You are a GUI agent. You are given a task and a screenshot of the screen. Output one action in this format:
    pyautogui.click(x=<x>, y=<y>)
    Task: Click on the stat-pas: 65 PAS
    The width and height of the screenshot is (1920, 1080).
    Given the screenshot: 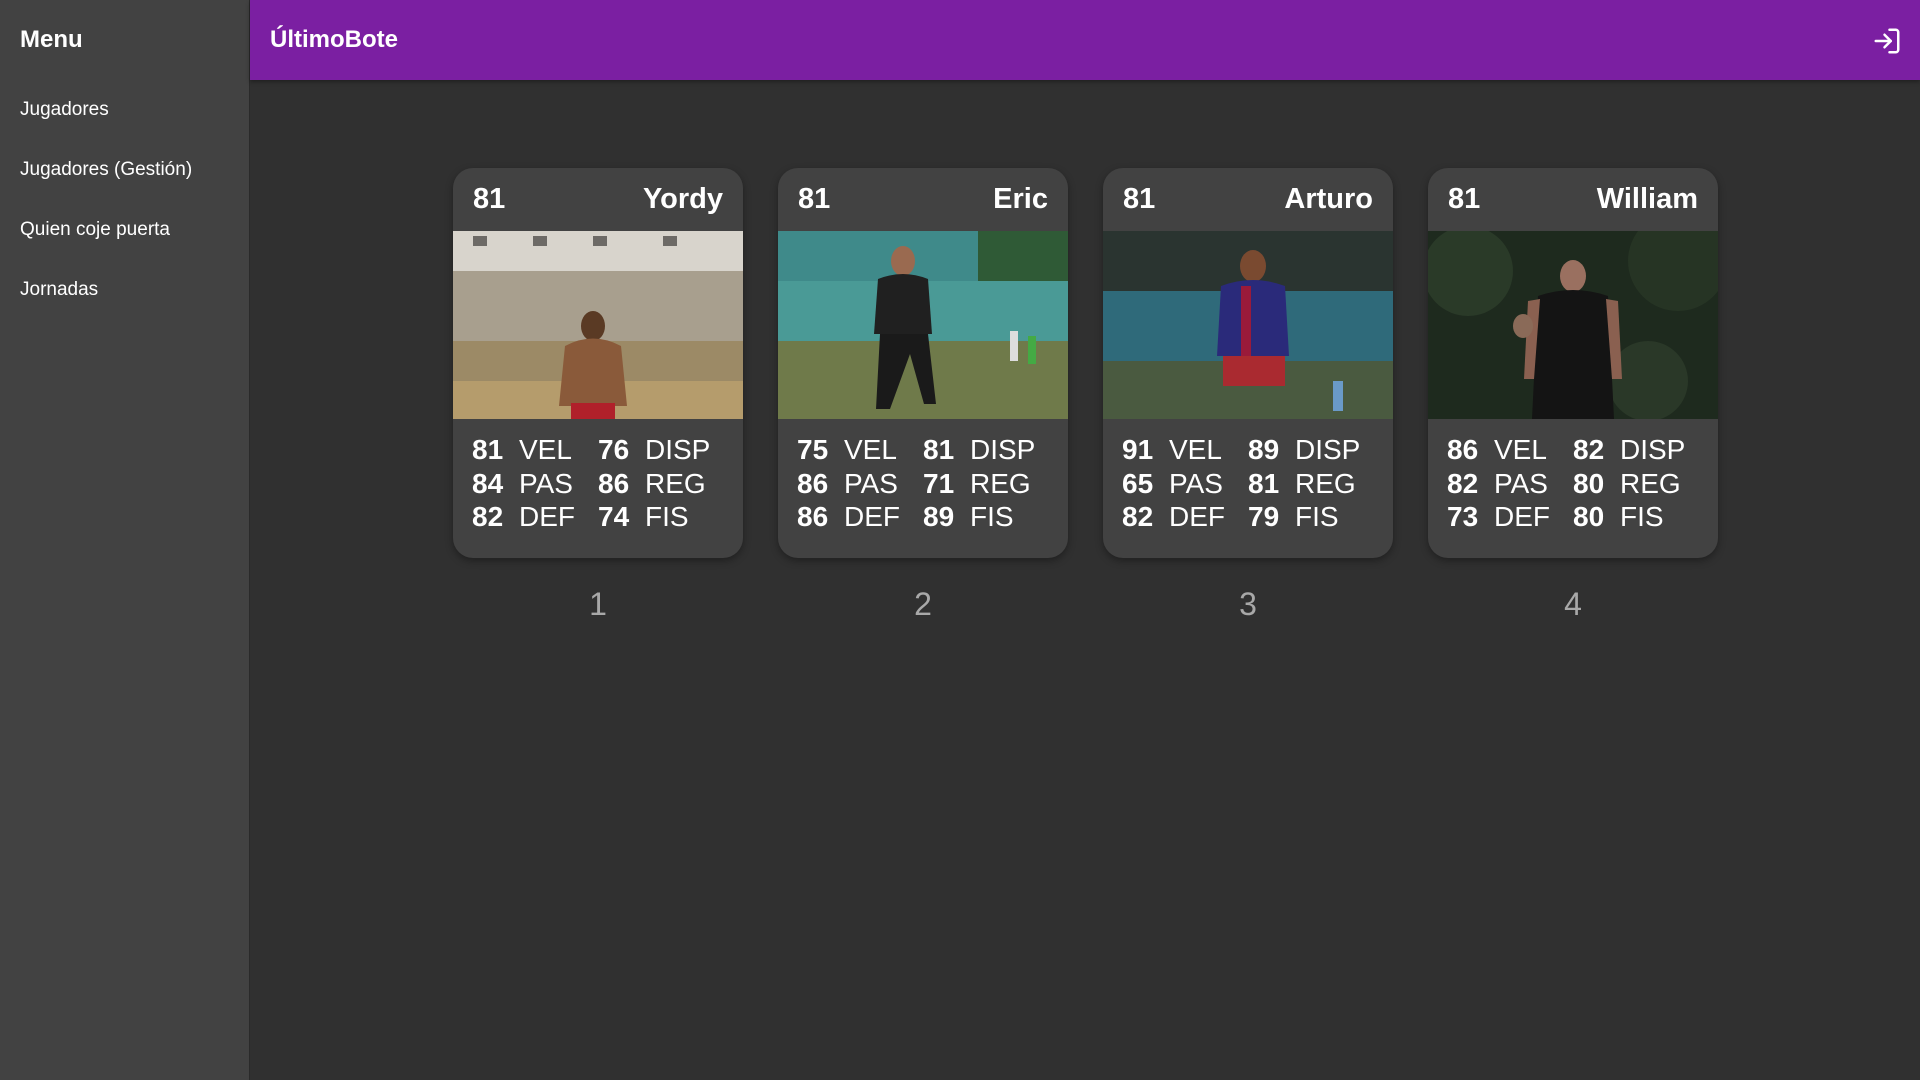 What is the action you would take?
    pyautogui.click(x=1185, y=484)
    